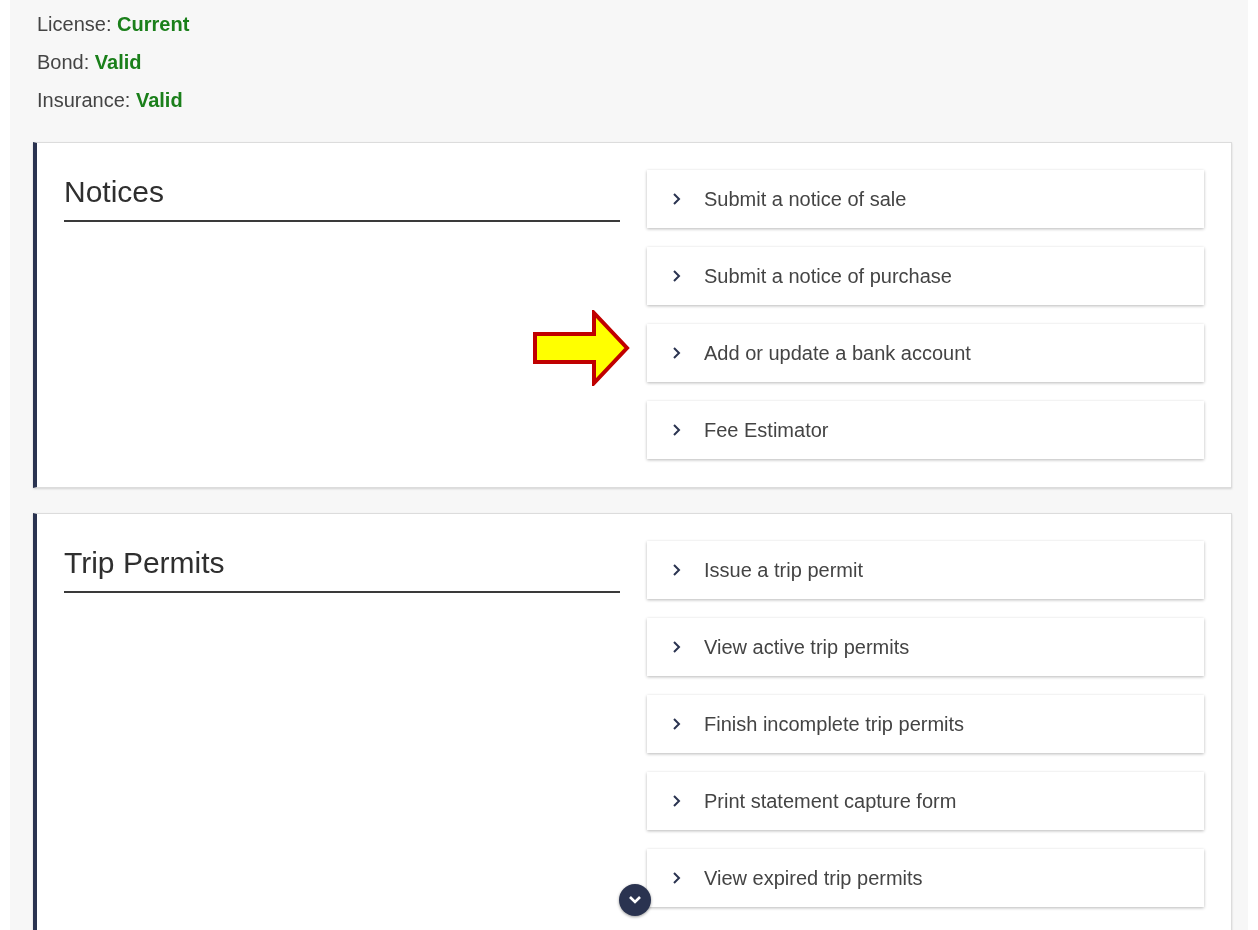 This screenshot has height=930, width=1258. I want to click on link-item: Submit a notice of sale, so click(925, 199).